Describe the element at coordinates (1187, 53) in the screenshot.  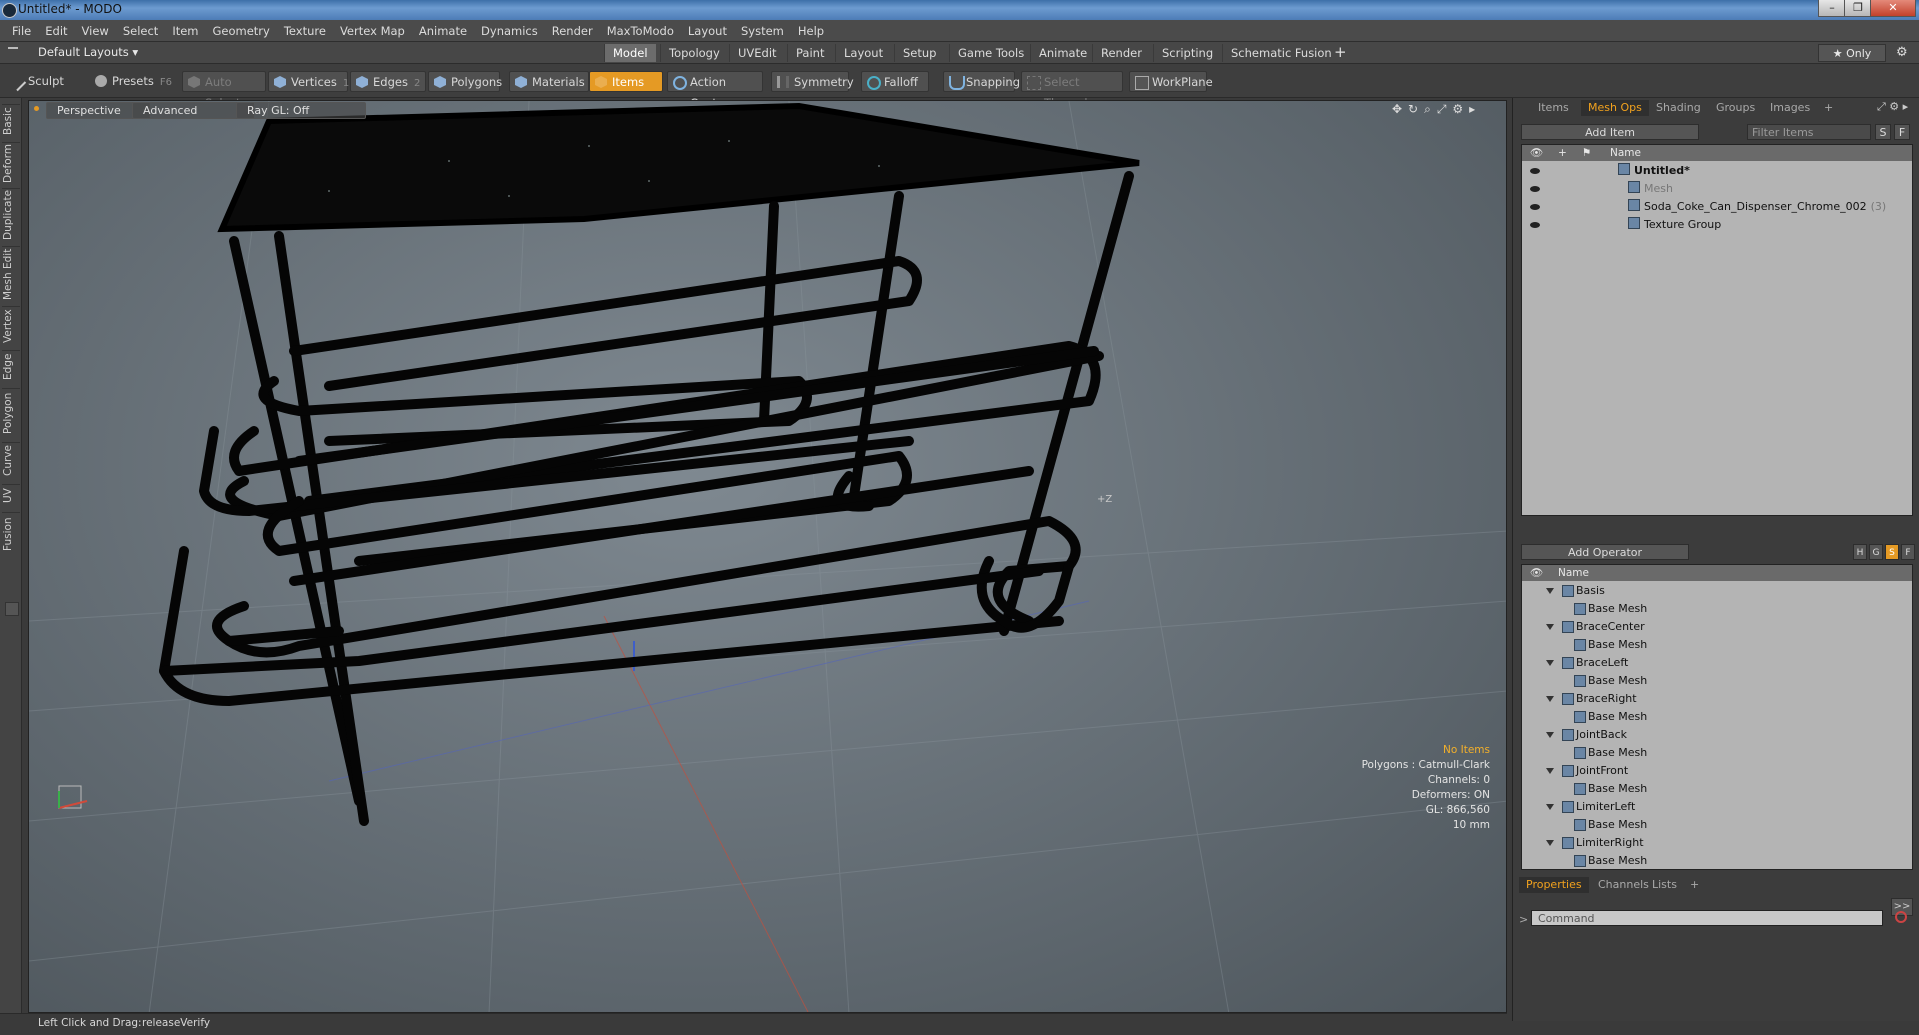
I see `tab-scripting: Scripting` at that location.